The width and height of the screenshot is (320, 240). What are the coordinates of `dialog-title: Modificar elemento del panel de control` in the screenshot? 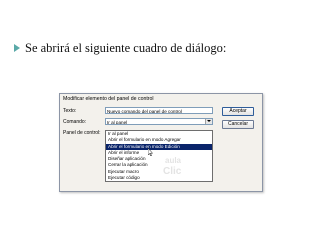 It's located at (161, 99).